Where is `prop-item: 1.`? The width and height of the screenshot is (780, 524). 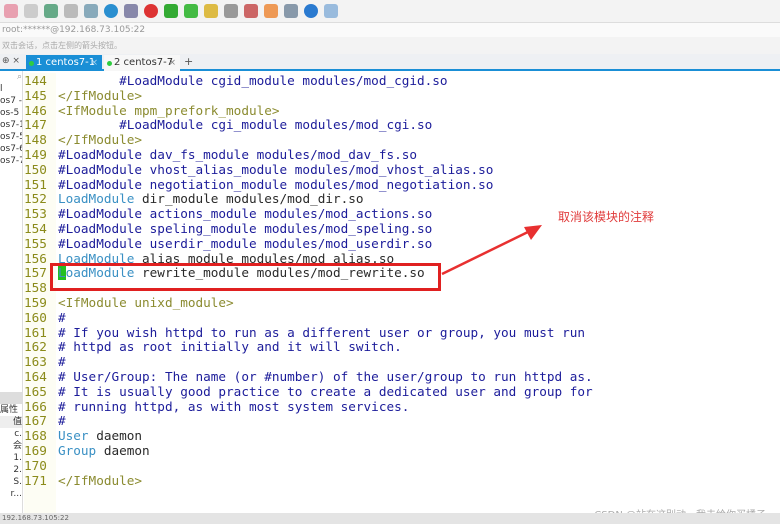
prop-item: 1. is located at coordinates (17, 458).